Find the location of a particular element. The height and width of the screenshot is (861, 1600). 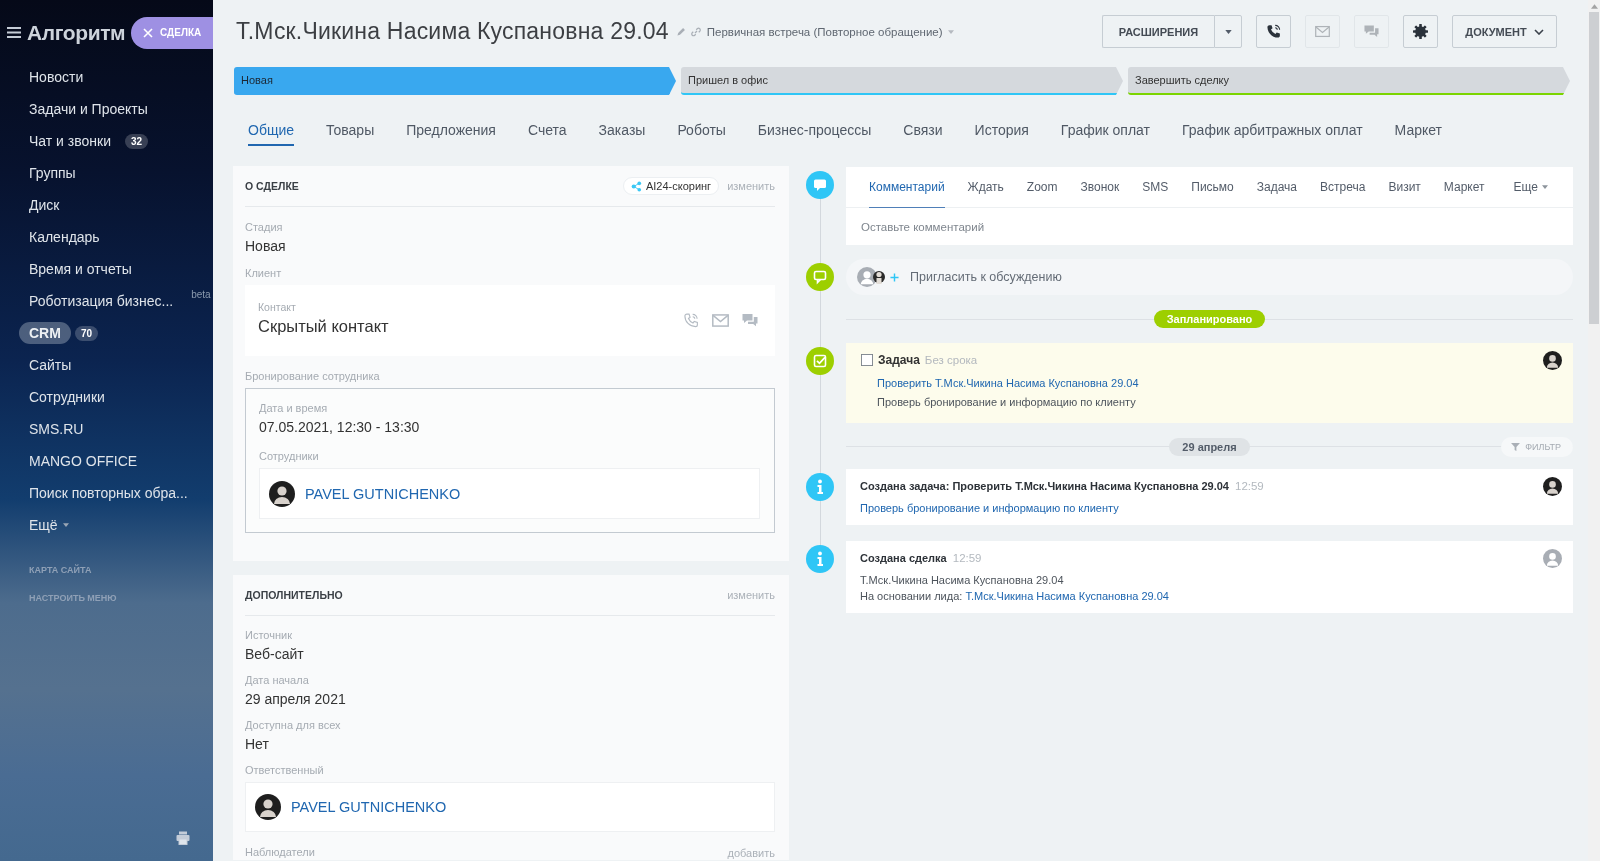

menu-item: Время и отчеты is located at coordinates (80, 269).